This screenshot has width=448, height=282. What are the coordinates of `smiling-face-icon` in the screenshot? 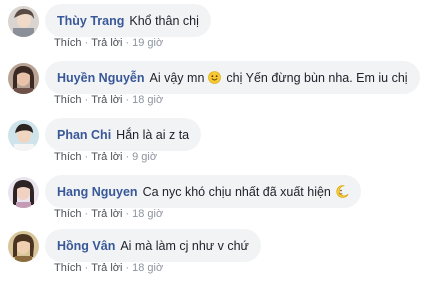 It's located at (215, 77).